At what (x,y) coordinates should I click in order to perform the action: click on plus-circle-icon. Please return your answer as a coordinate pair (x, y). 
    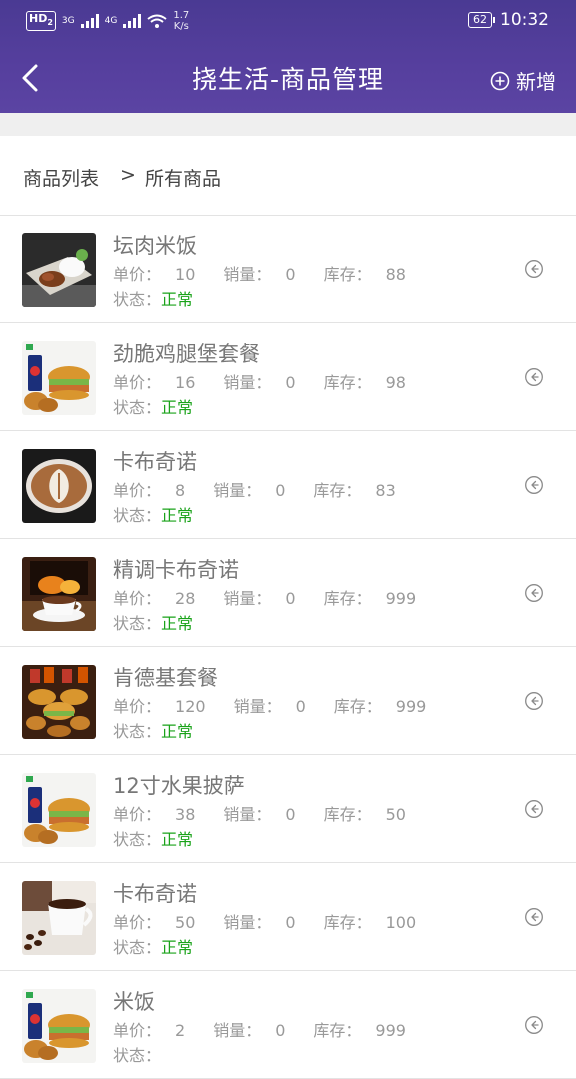
    Looking at the image, I should click on (500, 80).